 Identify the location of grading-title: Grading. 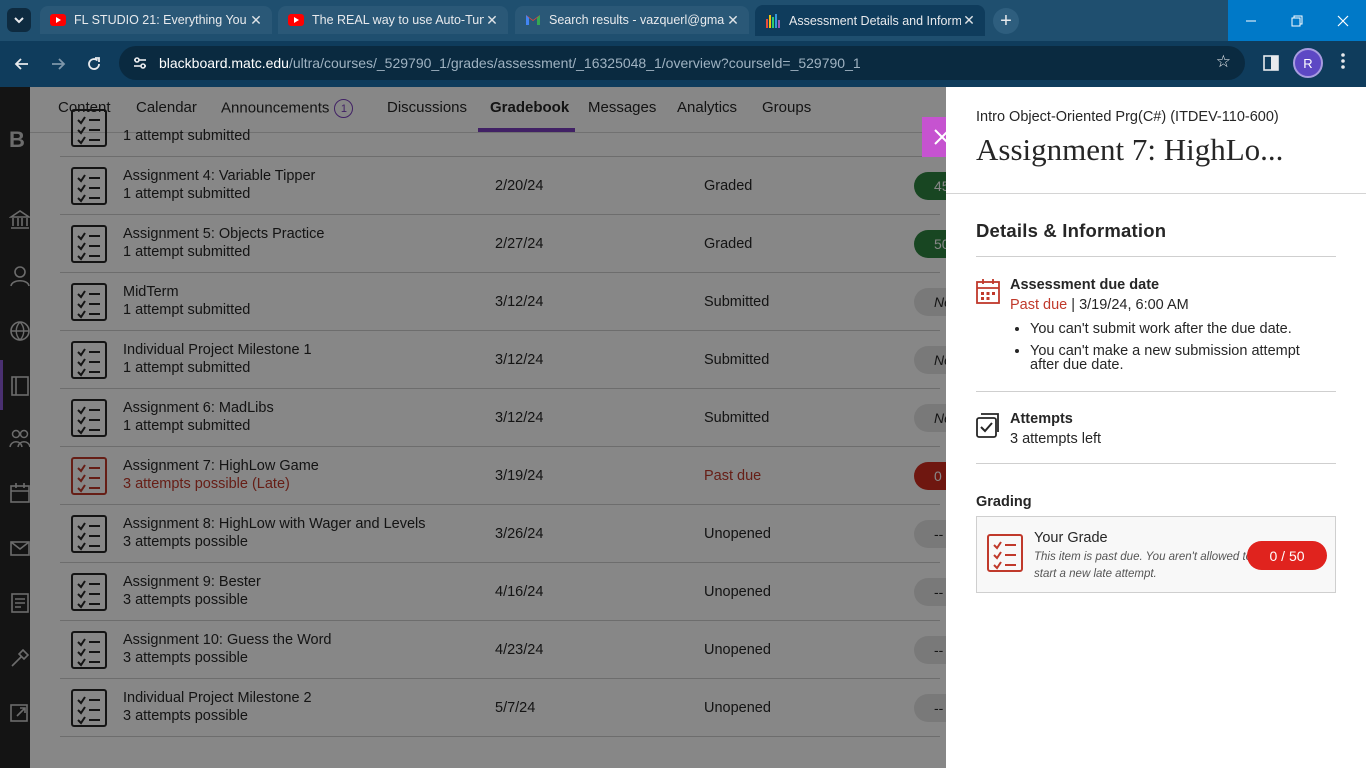
(1004, 502).